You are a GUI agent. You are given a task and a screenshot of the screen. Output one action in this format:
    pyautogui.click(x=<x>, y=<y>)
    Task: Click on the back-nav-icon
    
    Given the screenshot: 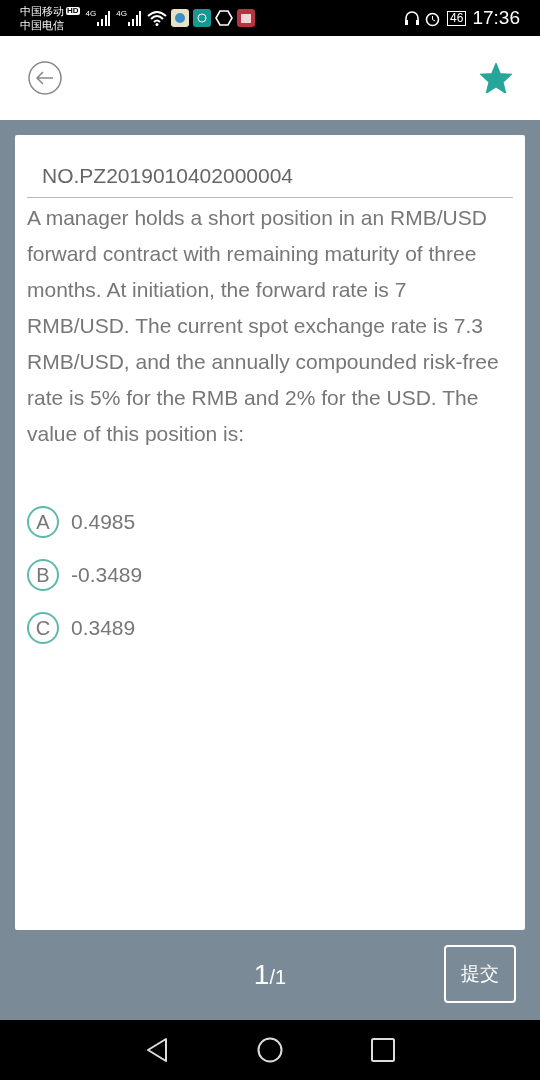 What is the action you would take?
    pyautogui.click(x=157, y=1050)
    